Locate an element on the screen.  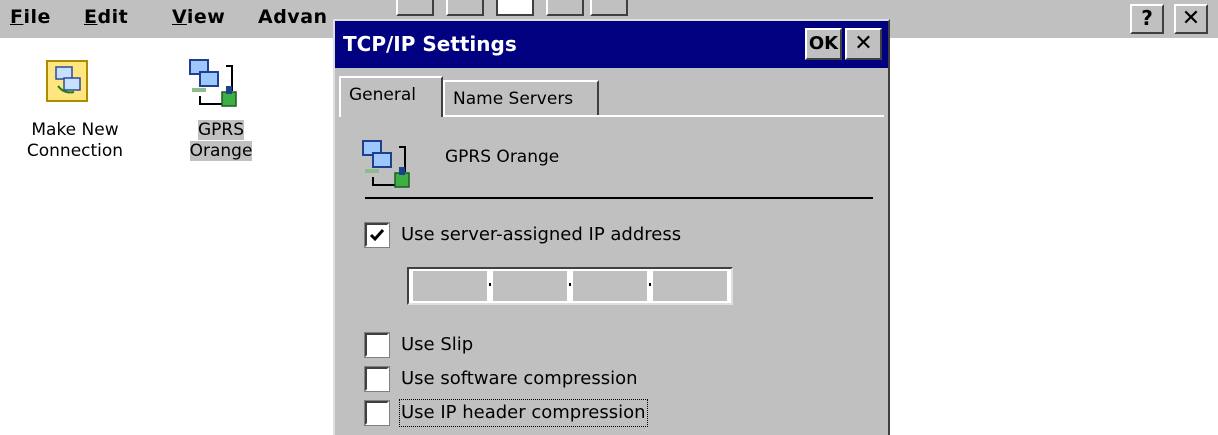
tab-name-servers: Name Servers is located at coordinates (521, 98).